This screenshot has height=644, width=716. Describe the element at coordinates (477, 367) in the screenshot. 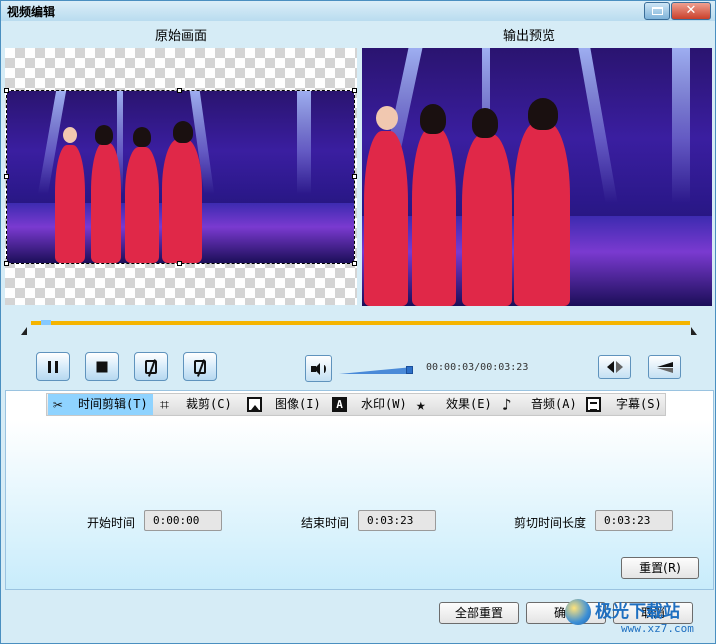

I see `time-readout: 00:00:03/00:03:23` at that location.